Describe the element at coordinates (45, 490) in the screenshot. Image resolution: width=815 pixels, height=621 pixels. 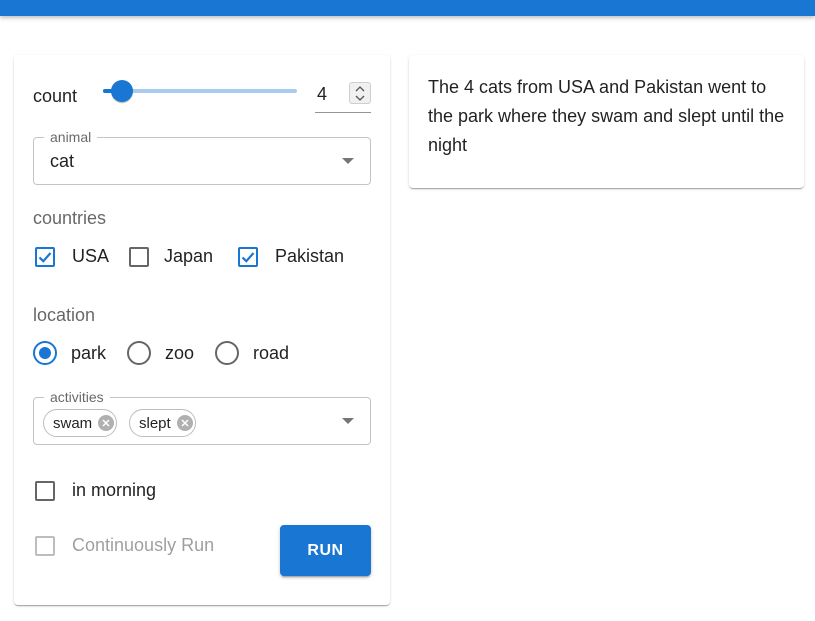
I see `in-morning-checkbox` at that location.